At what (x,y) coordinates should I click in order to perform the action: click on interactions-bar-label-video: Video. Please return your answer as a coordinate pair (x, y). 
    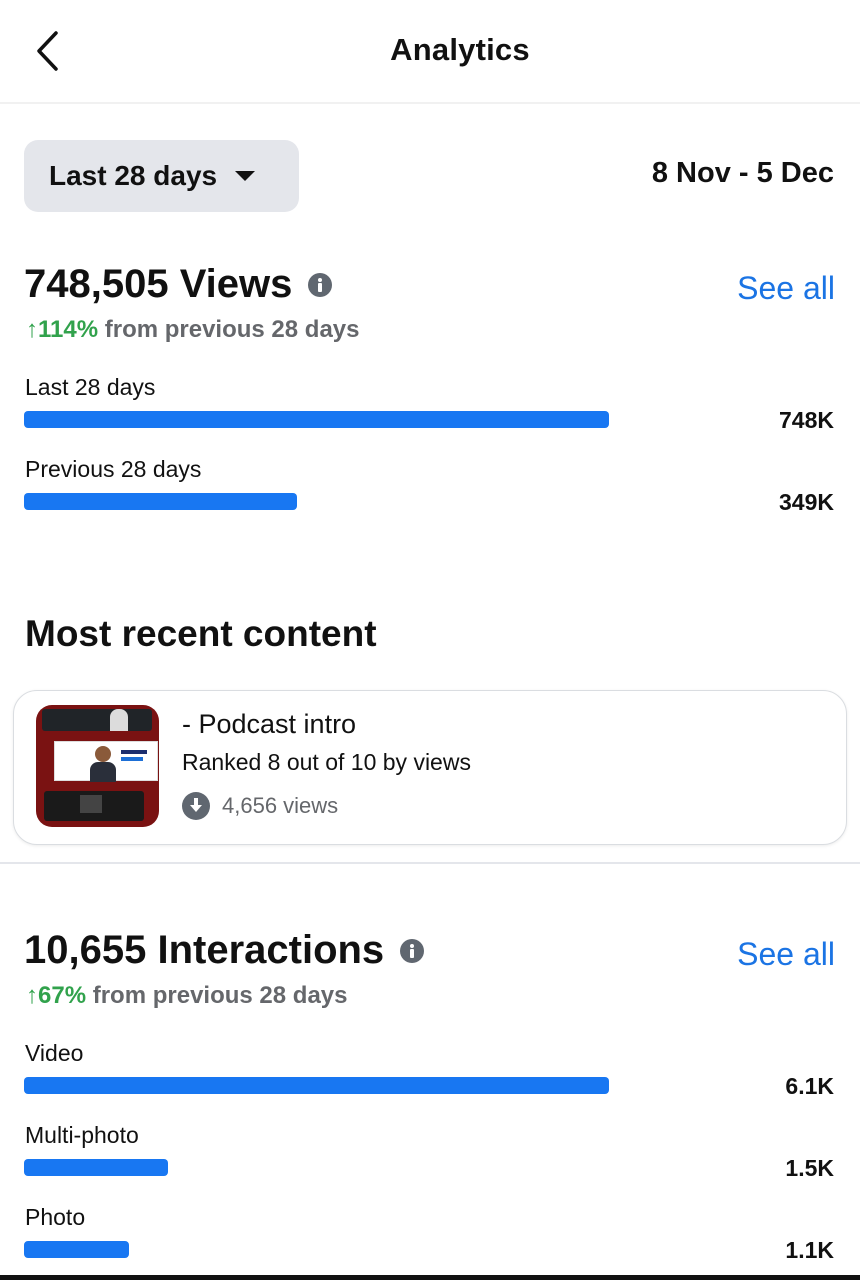
    Looking at the image, I should click on (54, 1053).